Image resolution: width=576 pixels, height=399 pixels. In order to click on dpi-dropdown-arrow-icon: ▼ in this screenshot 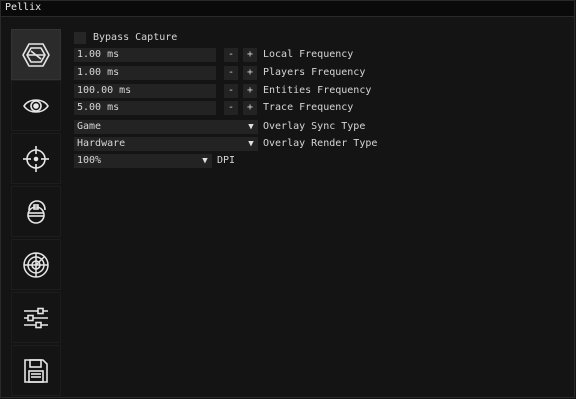, I will do `click(205, 161)`.